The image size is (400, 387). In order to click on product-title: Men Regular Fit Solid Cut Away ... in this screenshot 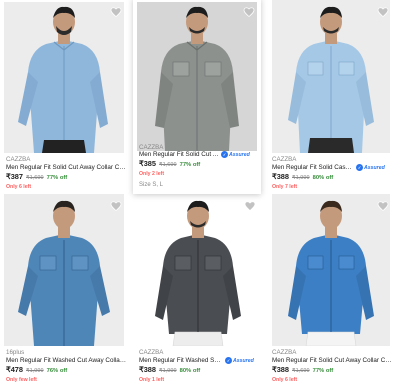, I will do `click(179, 154)`.